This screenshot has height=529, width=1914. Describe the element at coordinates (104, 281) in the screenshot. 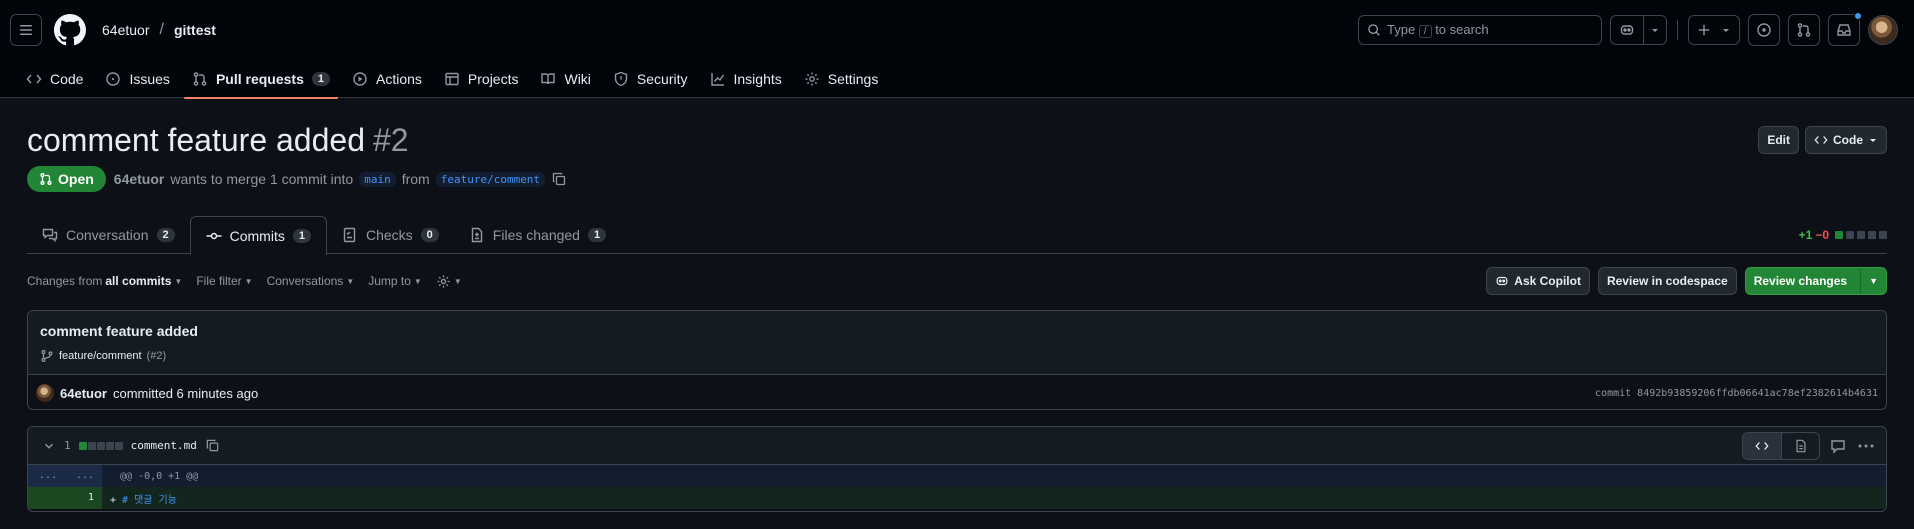

I see `changes-from-dropdown: Changes from all commits ▼` at that location.